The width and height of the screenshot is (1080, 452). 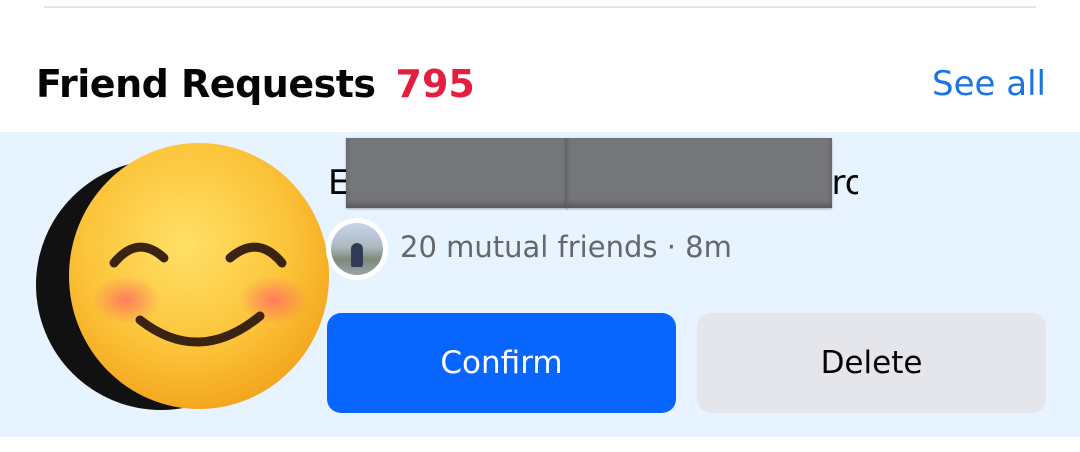 What do you see at coordinates (871, 363) in the screenshot?
I see `delete-button: Delete` at bounding box center [871, 363].